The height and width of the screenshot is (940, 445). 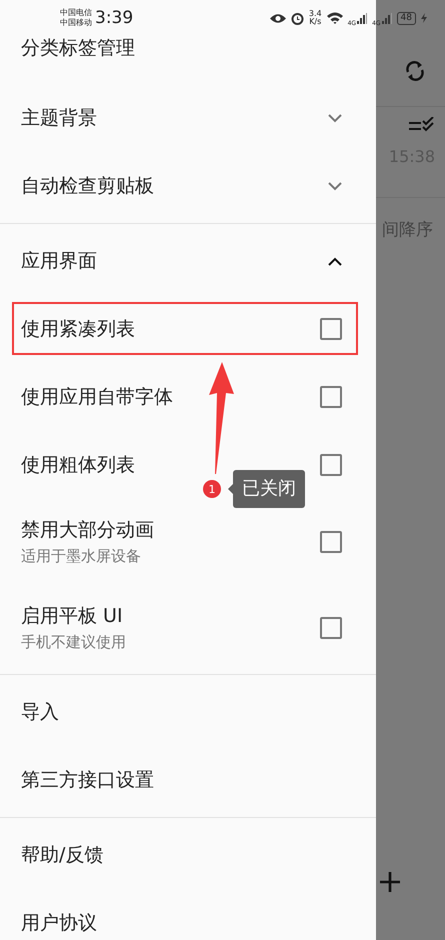 What do you see at coordinates (334, 18) in the screenshot?
I see `wifi-icon` at bounding box center [334, 18].